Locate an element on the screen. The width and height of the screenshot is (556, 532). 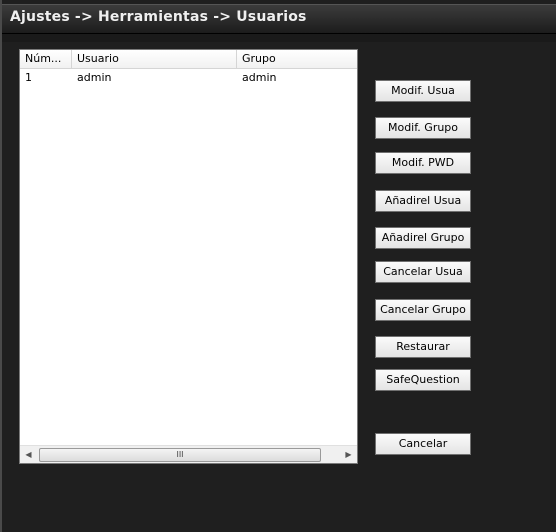
column-header-grupo: Grupo is located at coordinates (297, 59).